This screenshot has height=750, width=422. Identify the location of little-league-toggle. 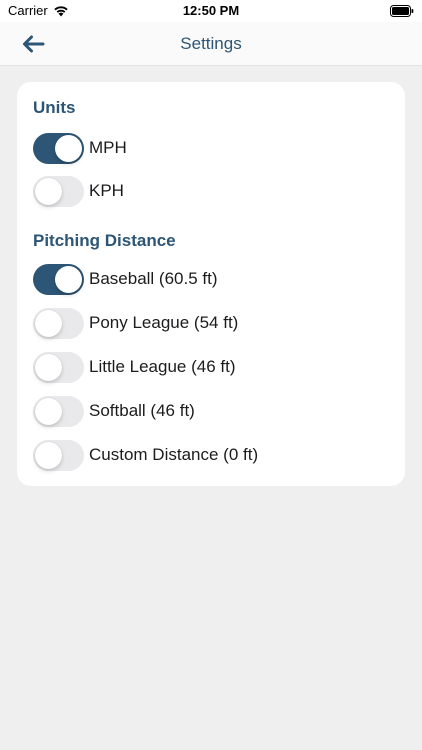
(58, 367).